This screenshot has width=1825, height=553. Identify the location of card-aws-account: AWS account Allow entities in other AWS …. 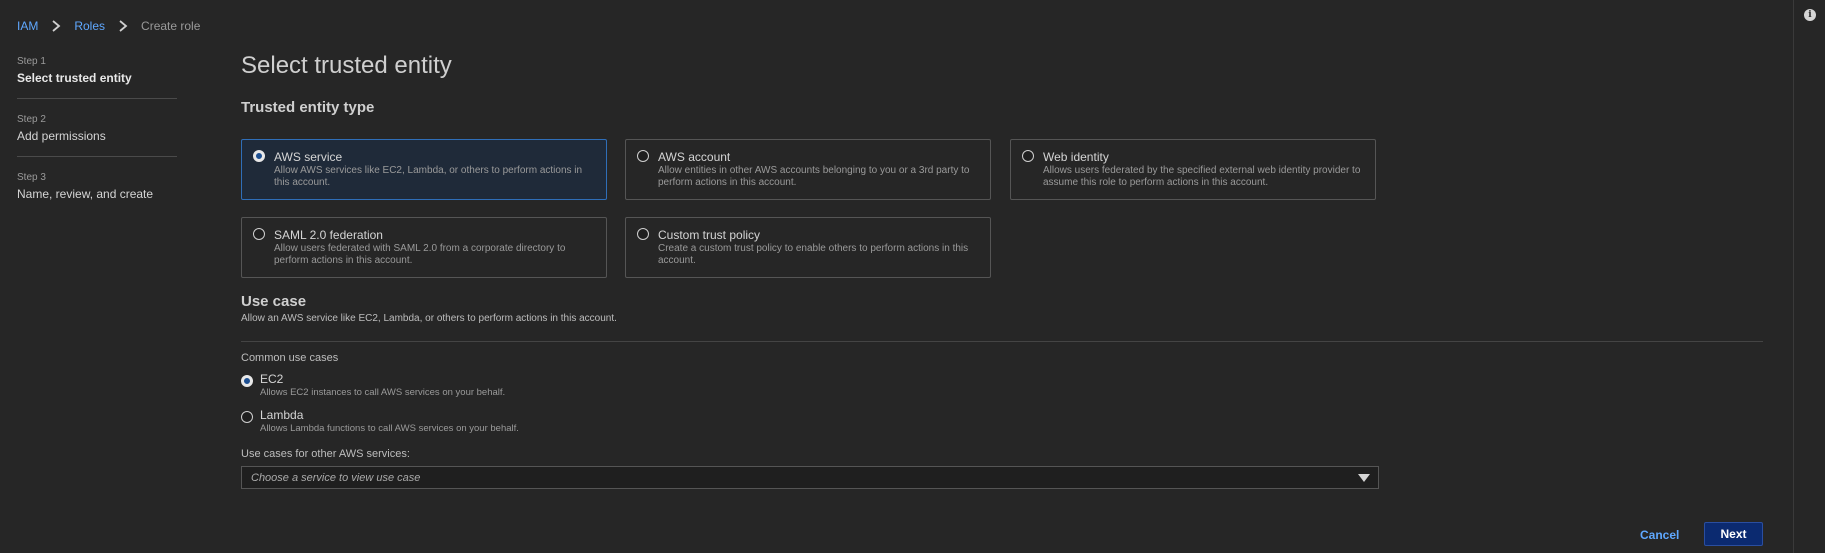
(808, 169).